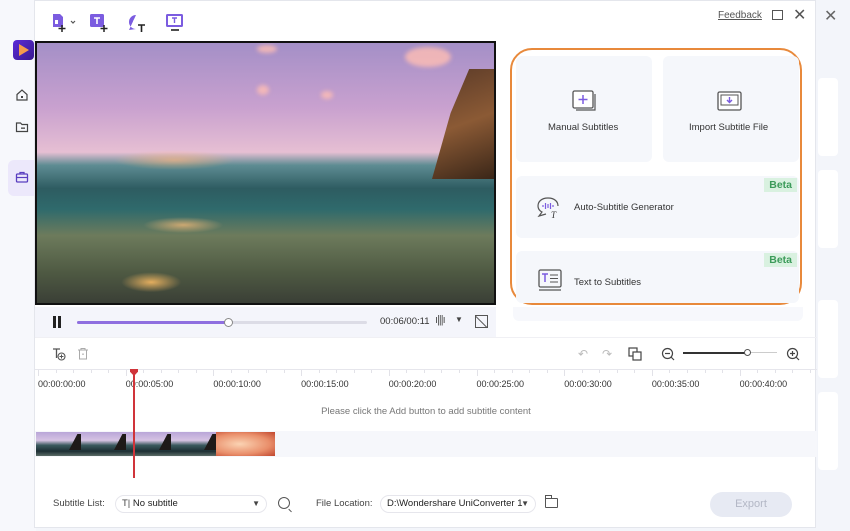 The image size is (850, 531). I want to click on add-box-icon, so click(584, 100).